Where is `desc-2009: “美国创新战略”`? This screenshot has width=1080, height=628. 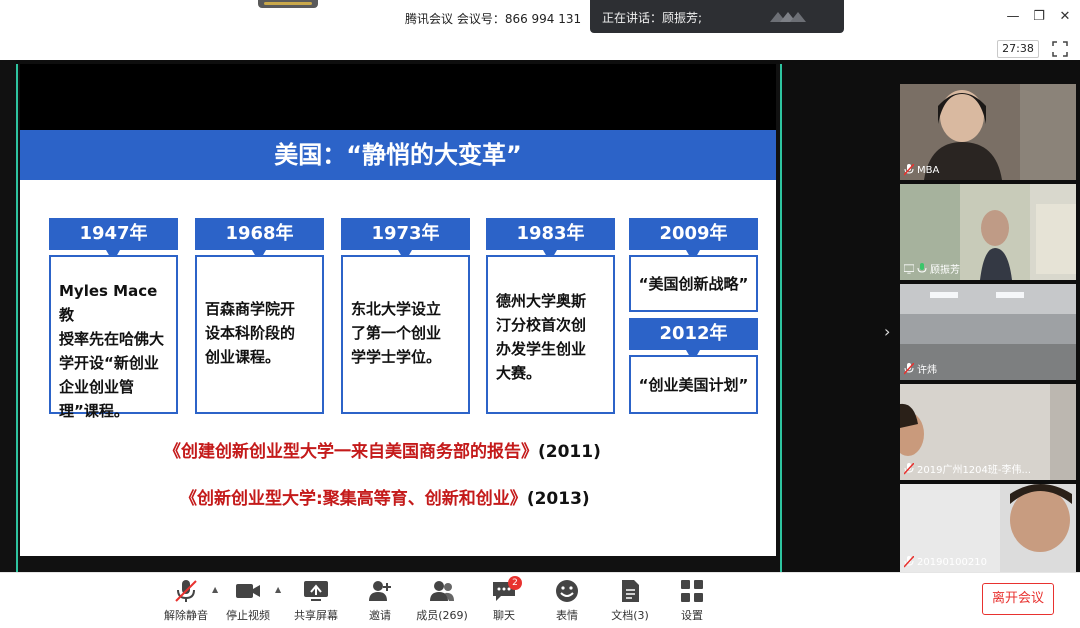 desc-2009: “美国创新战略” is located at coordinates (693, 283).